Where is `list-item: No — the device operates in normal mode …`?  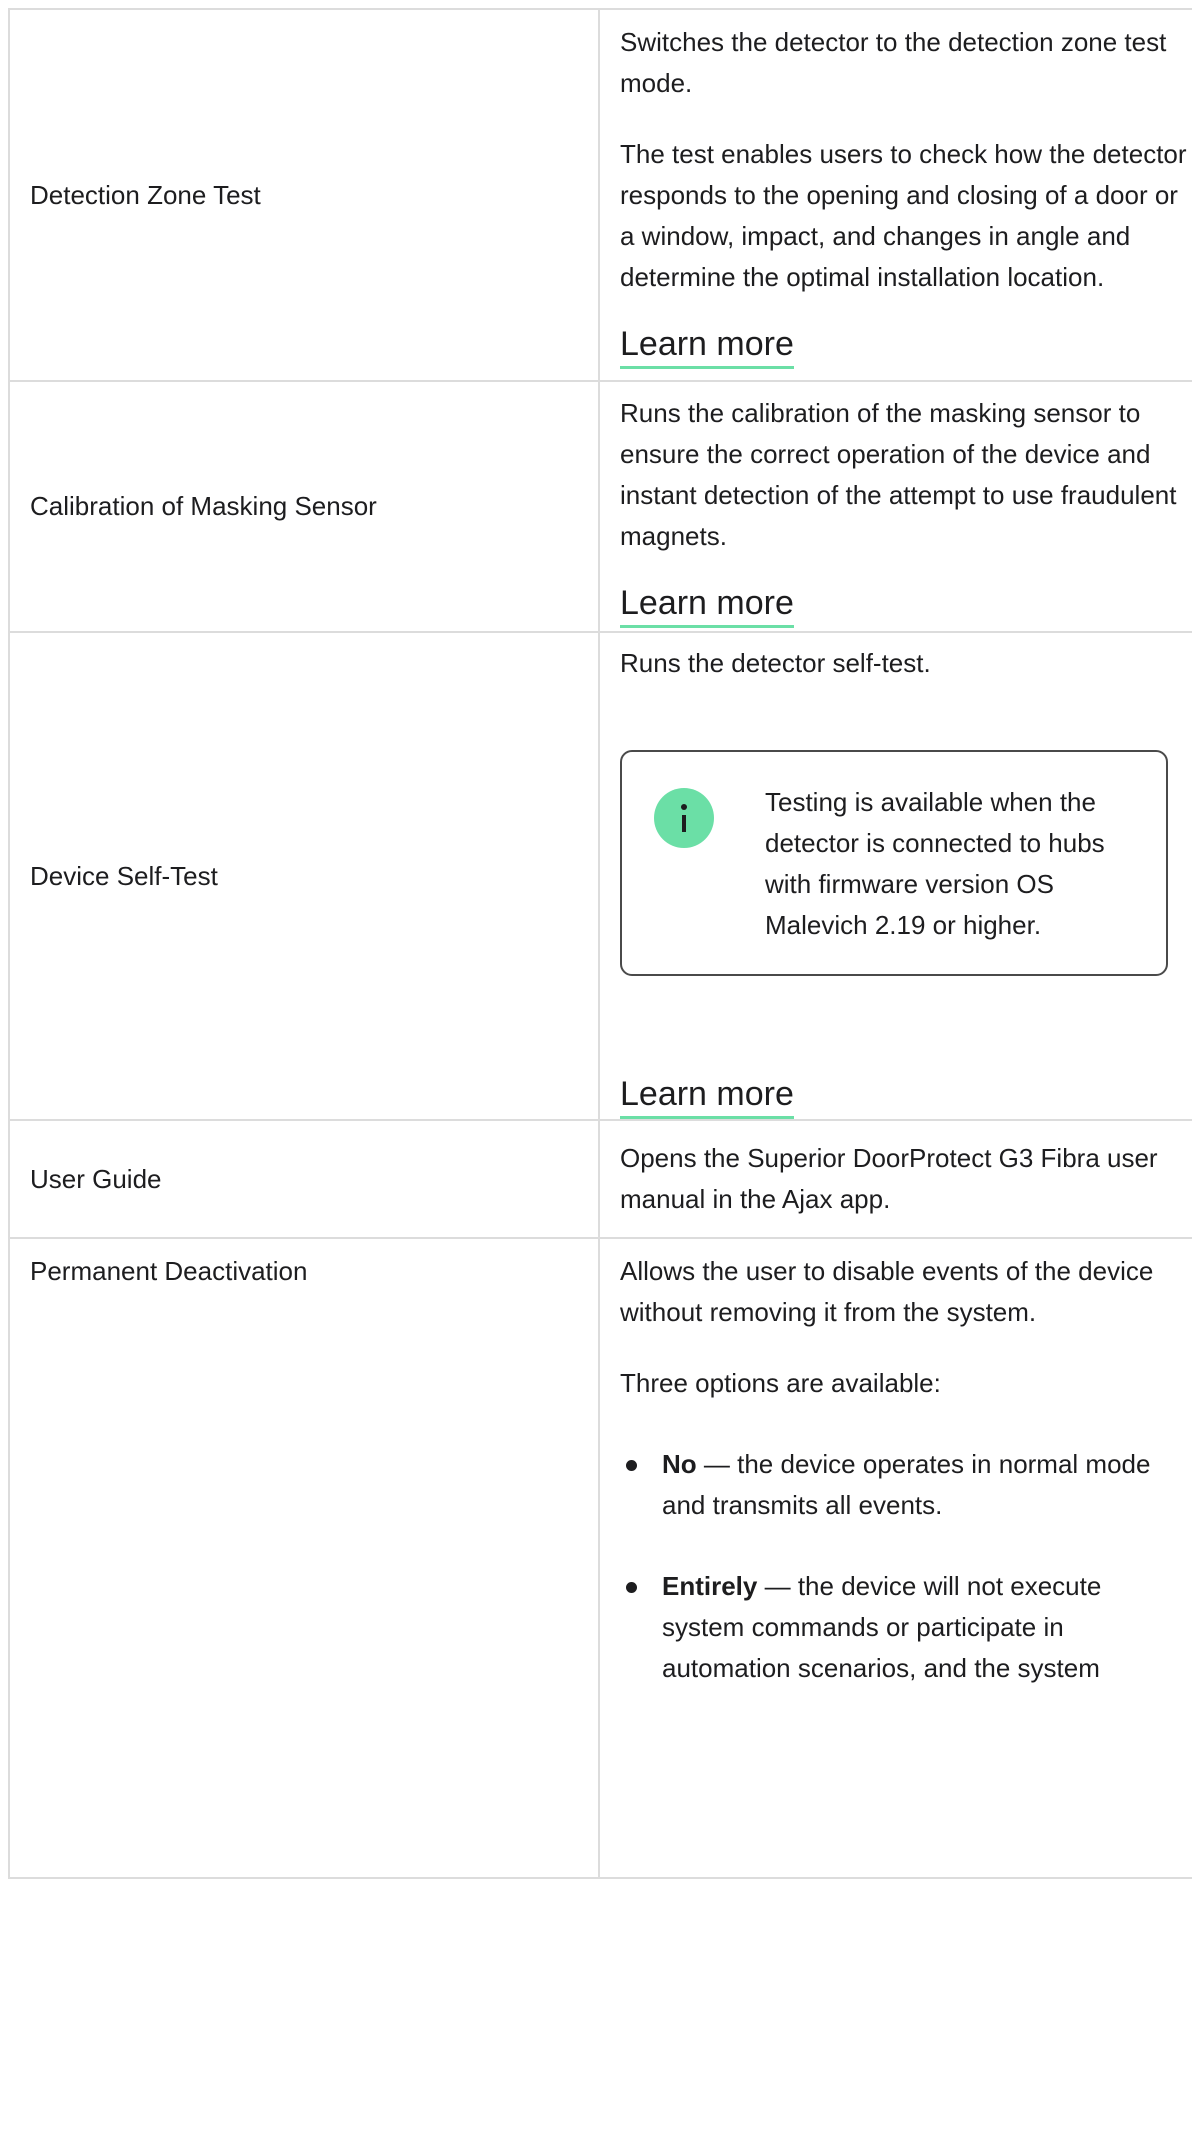
list-item: No — the device operates in normal mode … is located at coordinates (901, 1485).